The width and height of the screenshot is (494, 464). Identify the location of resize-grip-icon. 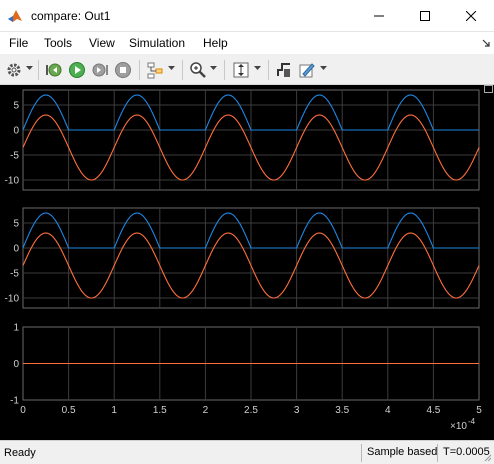
(487, 457).